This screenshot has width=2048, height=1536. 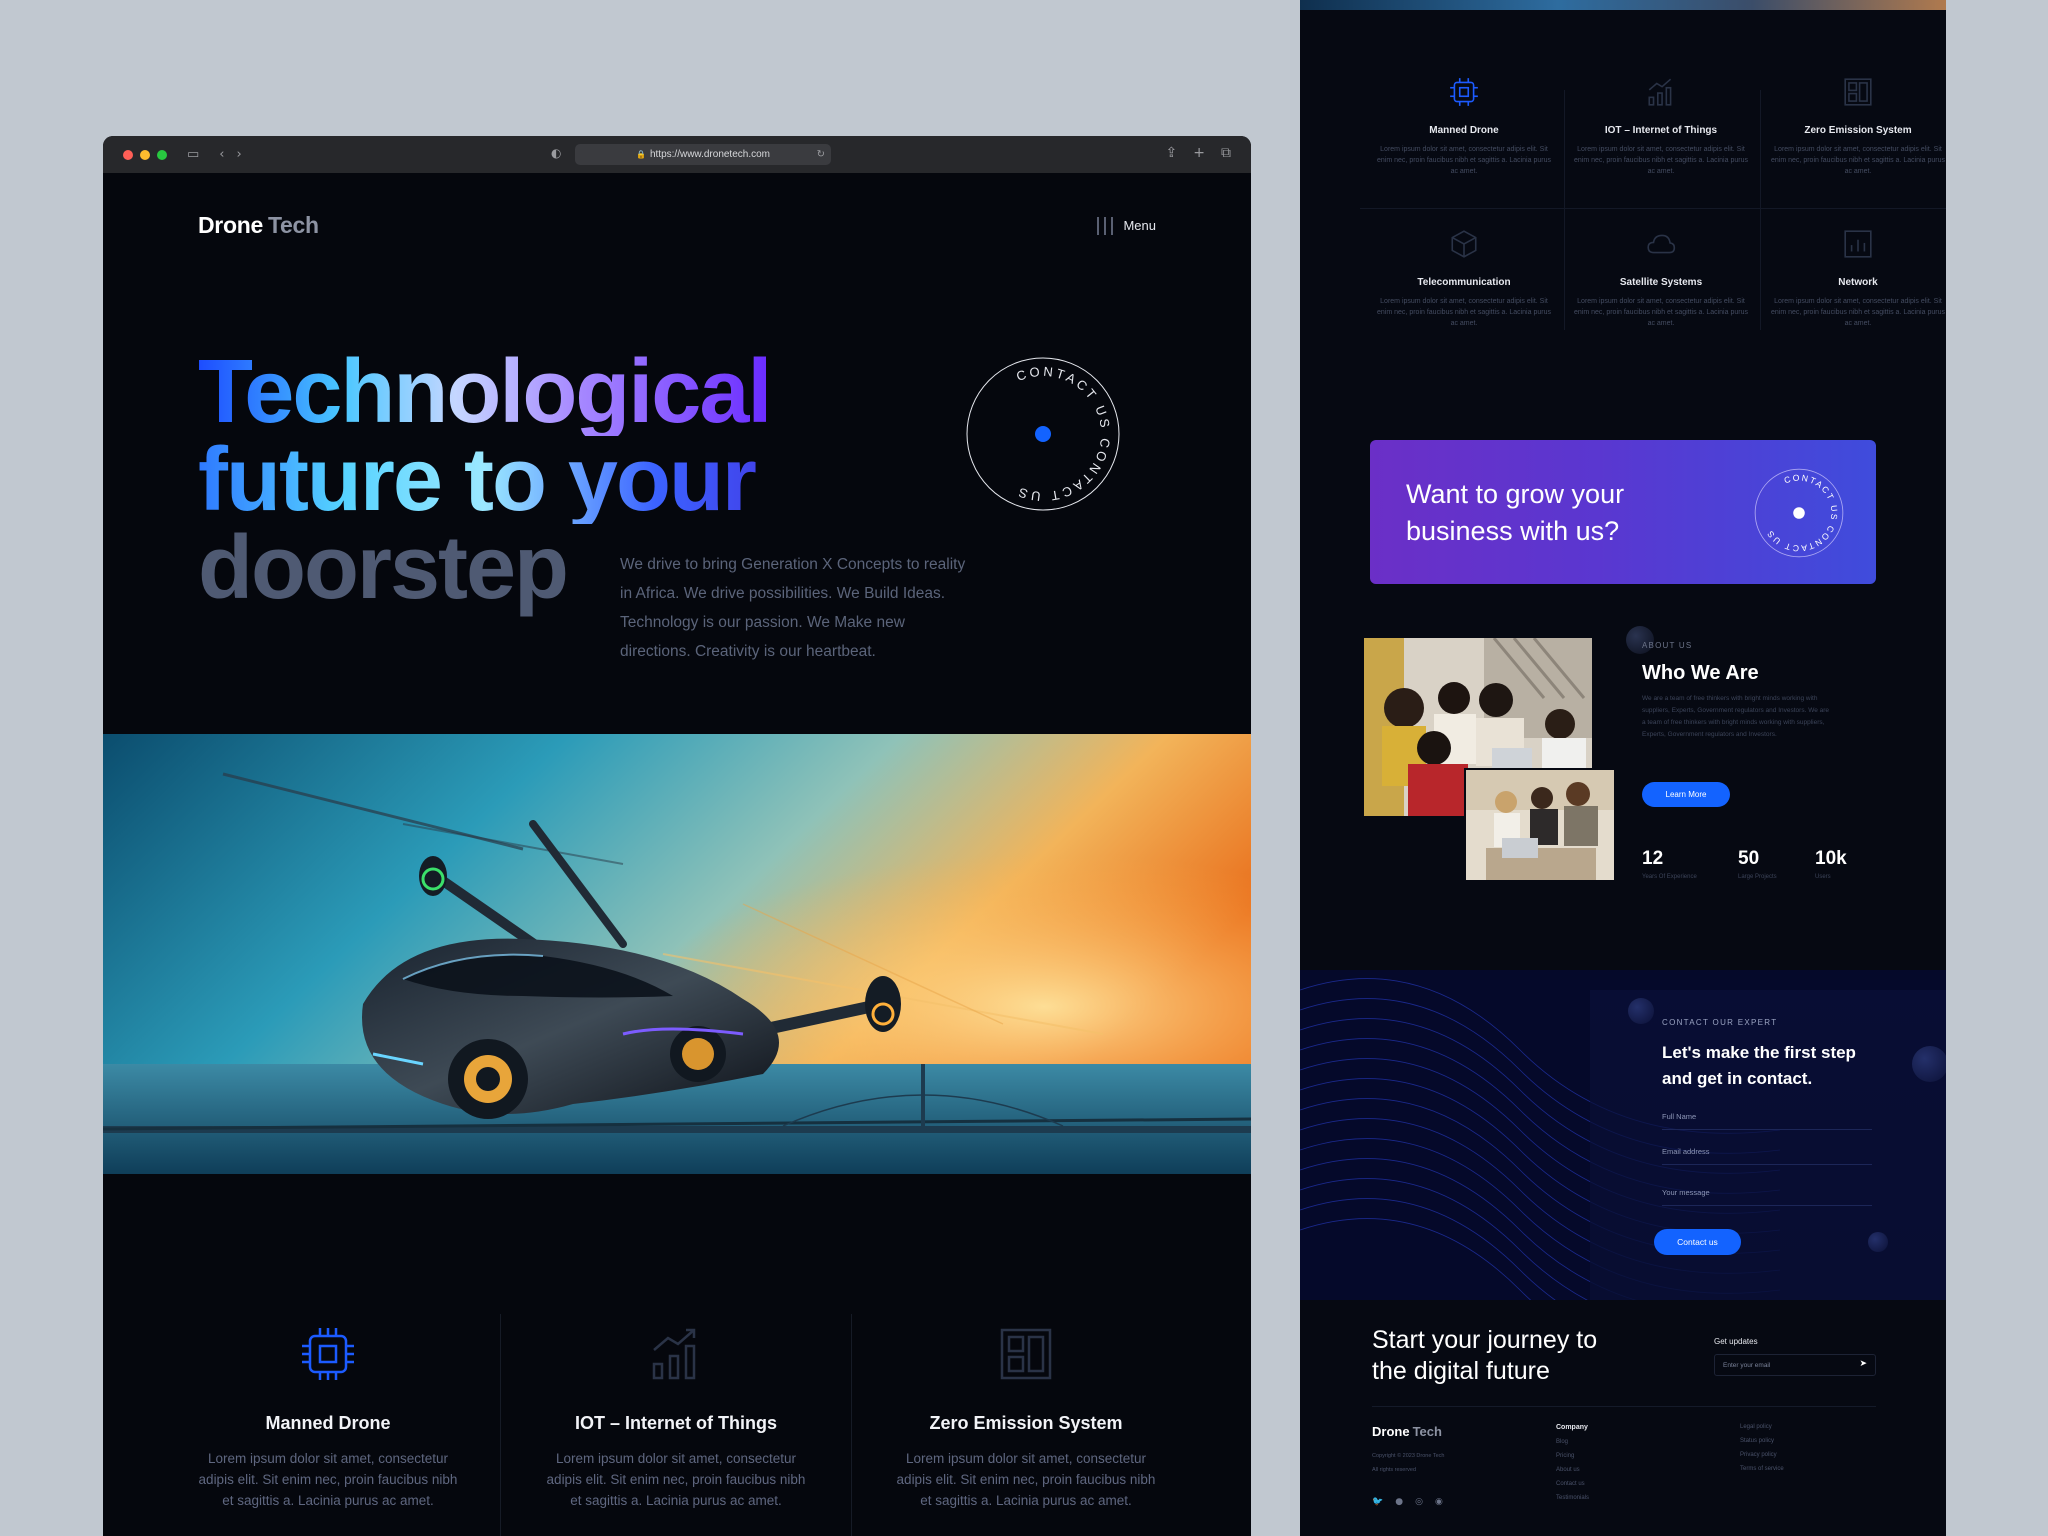 What do you see at coordinates (1572, 1456) in the screenshot?
I see `footer-link-pricing: Pricing` at bounding box center [1572, 1456].